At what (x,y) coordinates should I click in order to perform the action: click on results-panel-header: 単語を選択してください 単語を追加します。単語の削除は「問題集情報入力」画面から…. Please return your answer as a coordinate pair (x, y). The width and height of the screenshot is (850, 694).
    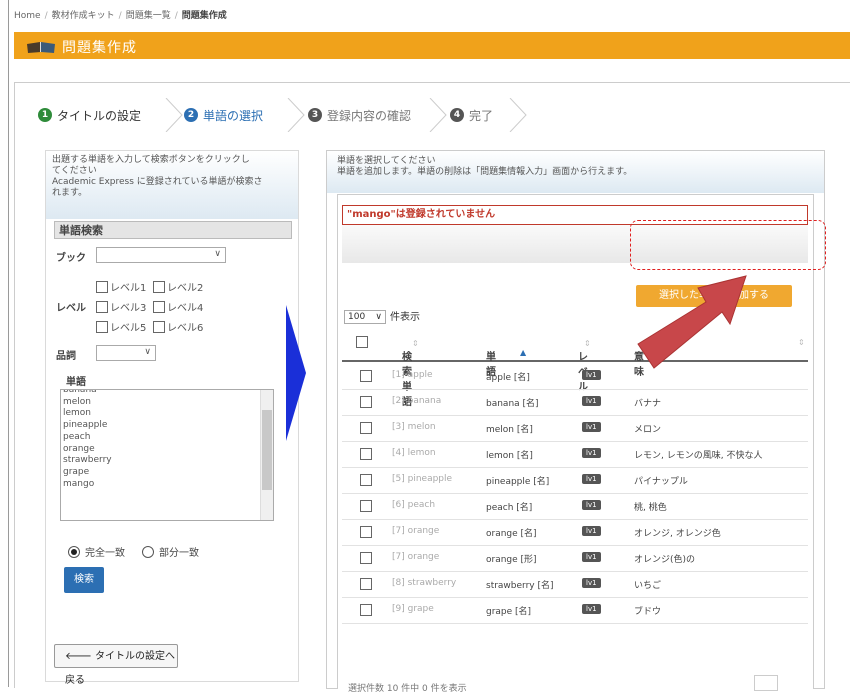
    Looking at the image, I should click on (575, 172).